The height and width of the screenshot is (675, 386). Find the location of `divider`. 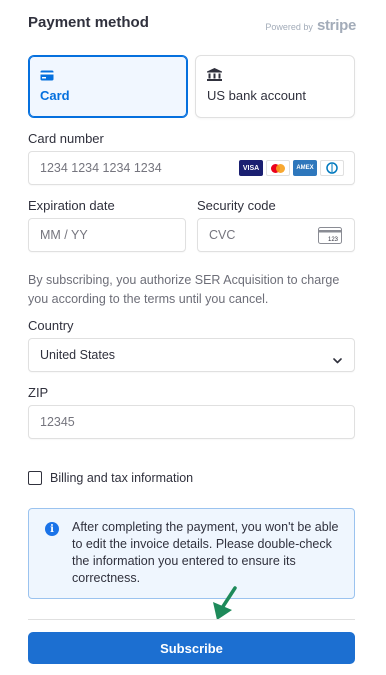

divider is located at coordinates (191, 619).